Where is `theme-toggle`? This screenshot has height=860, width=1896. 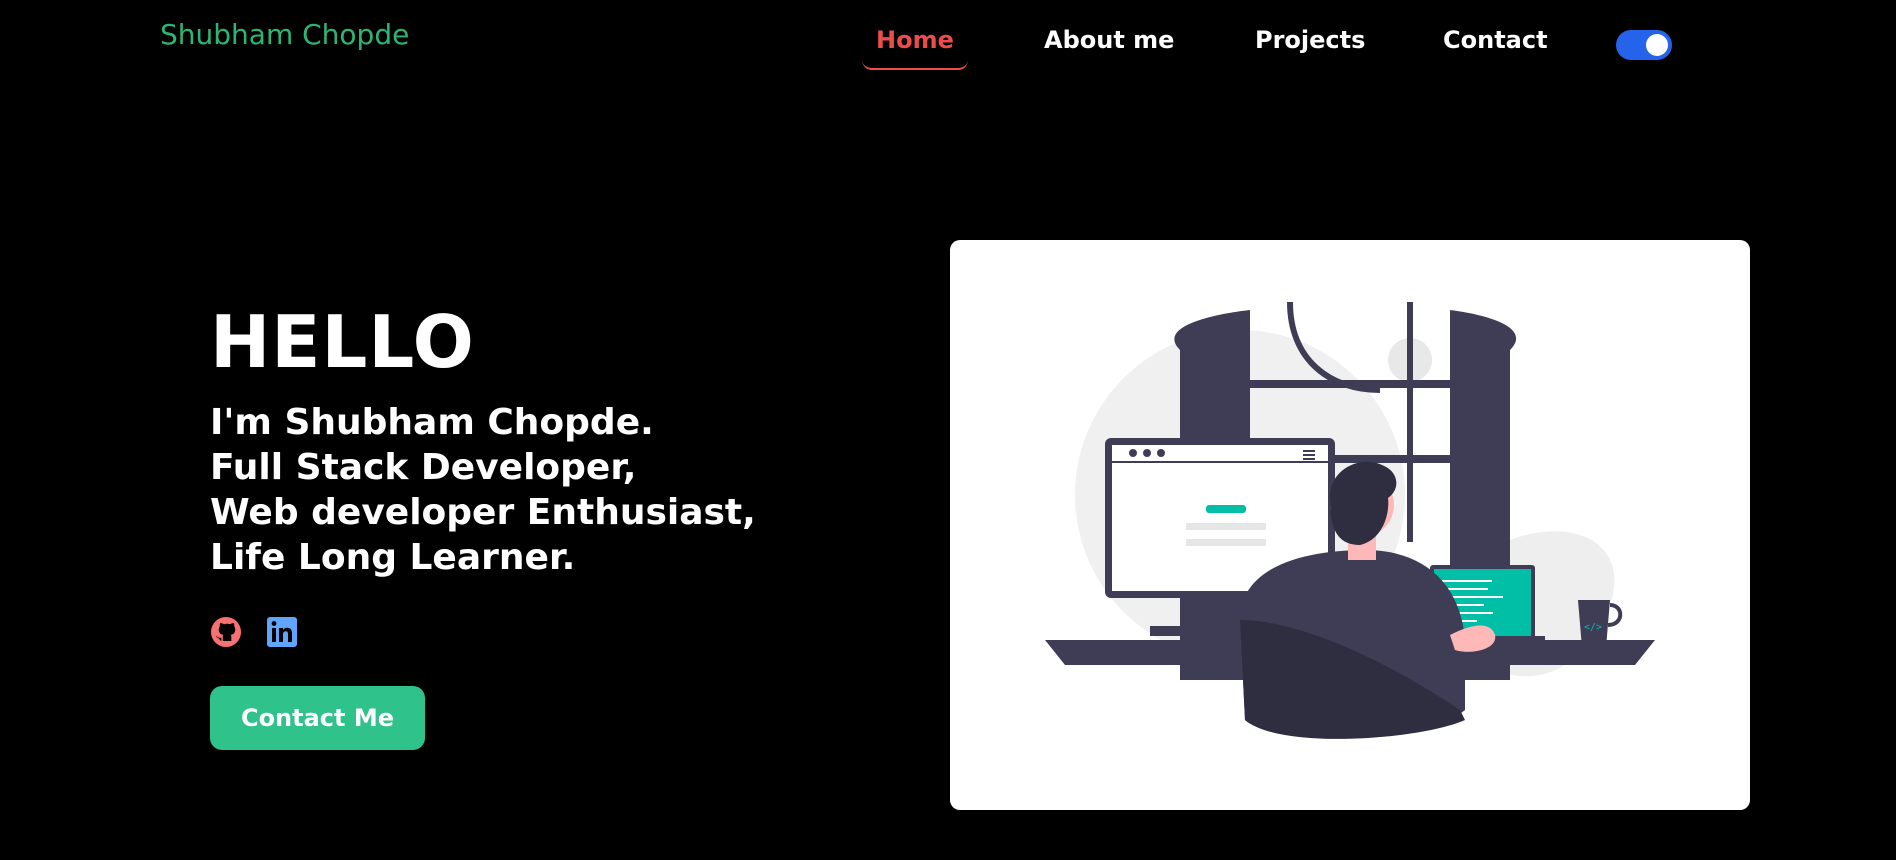 theme-toggle is located at coordinates (1644, 45).